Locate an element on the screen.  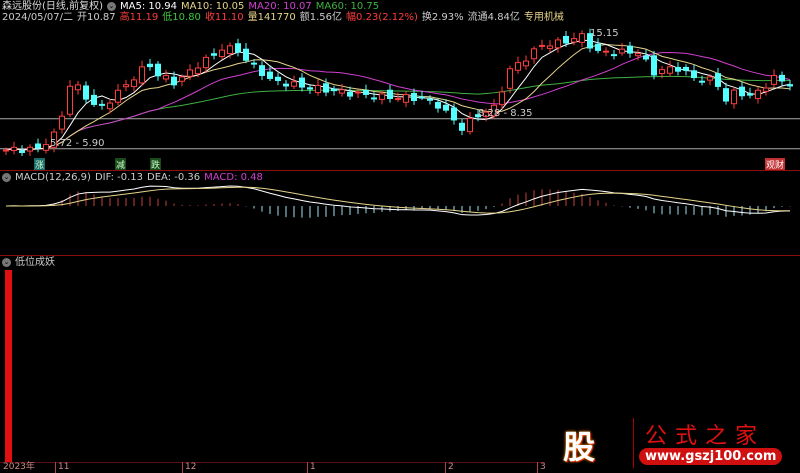
macd-chart is located at coordinates (400, 219).